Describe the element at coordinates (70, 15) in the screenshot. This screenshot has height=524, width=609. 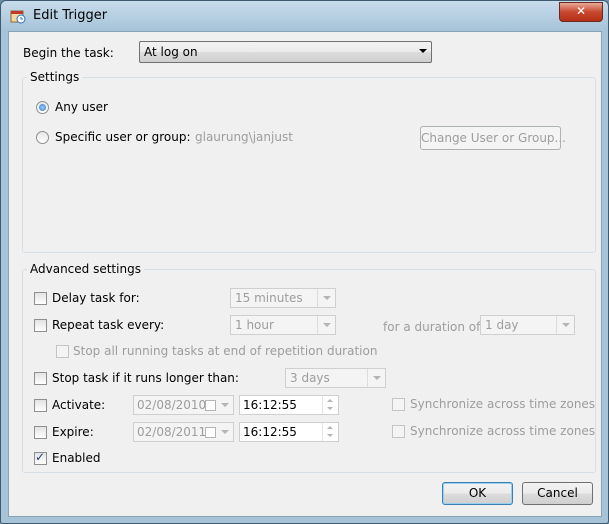
I see `window-title: Edit Trigger` at that location.